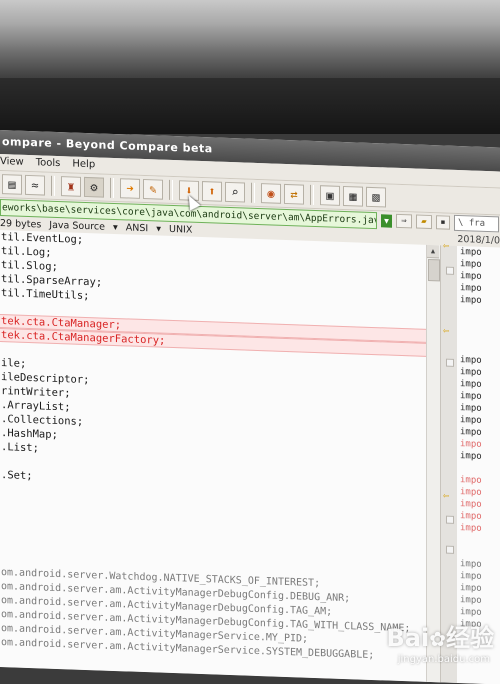 This screenshot has height=684, width=500. I want to click on monitor-bezel, so click(250, 106).